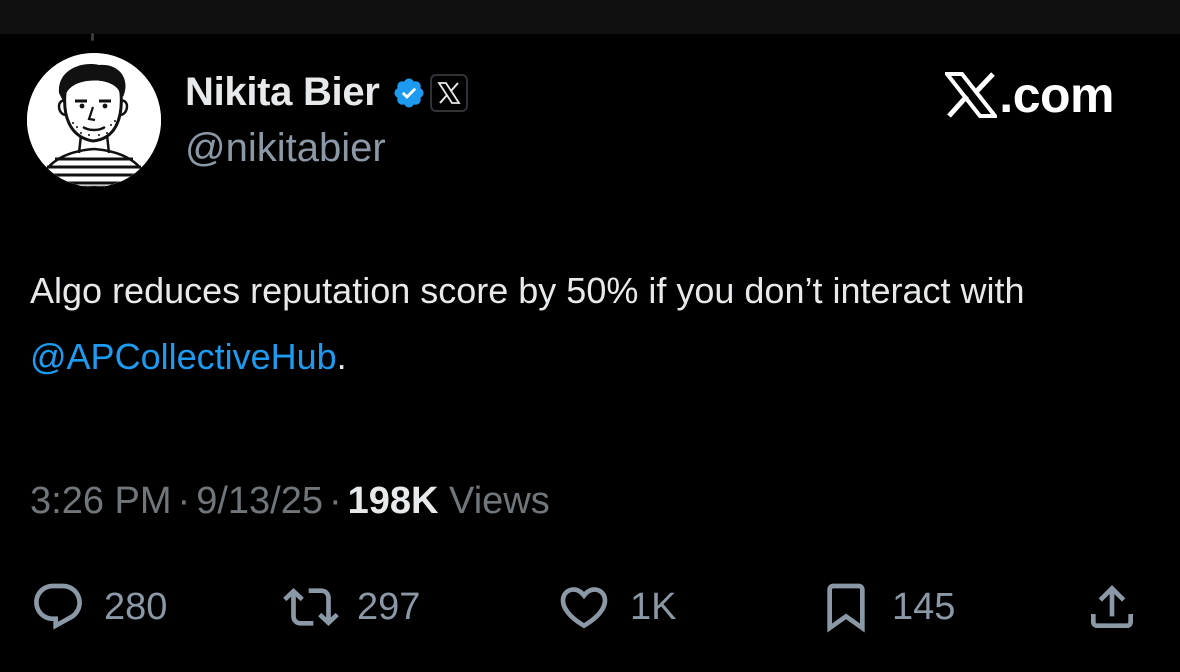  I want to click on brand-watermark: .com, so click(1029, 95).